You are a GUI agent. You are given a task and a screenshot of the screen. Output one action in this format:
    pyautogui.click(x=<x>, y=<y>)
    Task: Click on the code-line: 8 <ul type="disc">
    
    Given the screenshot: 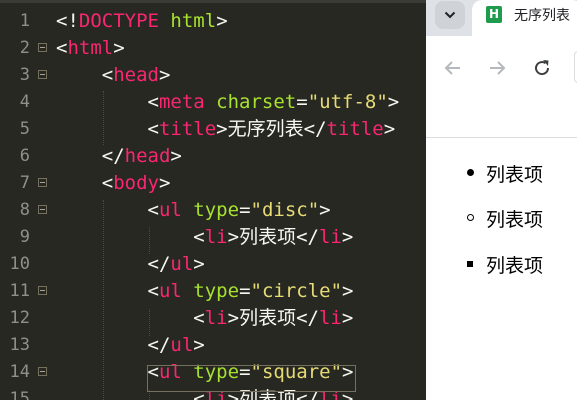 What is the action you would take?
    pyautogui.click(x=213, y=210)
    